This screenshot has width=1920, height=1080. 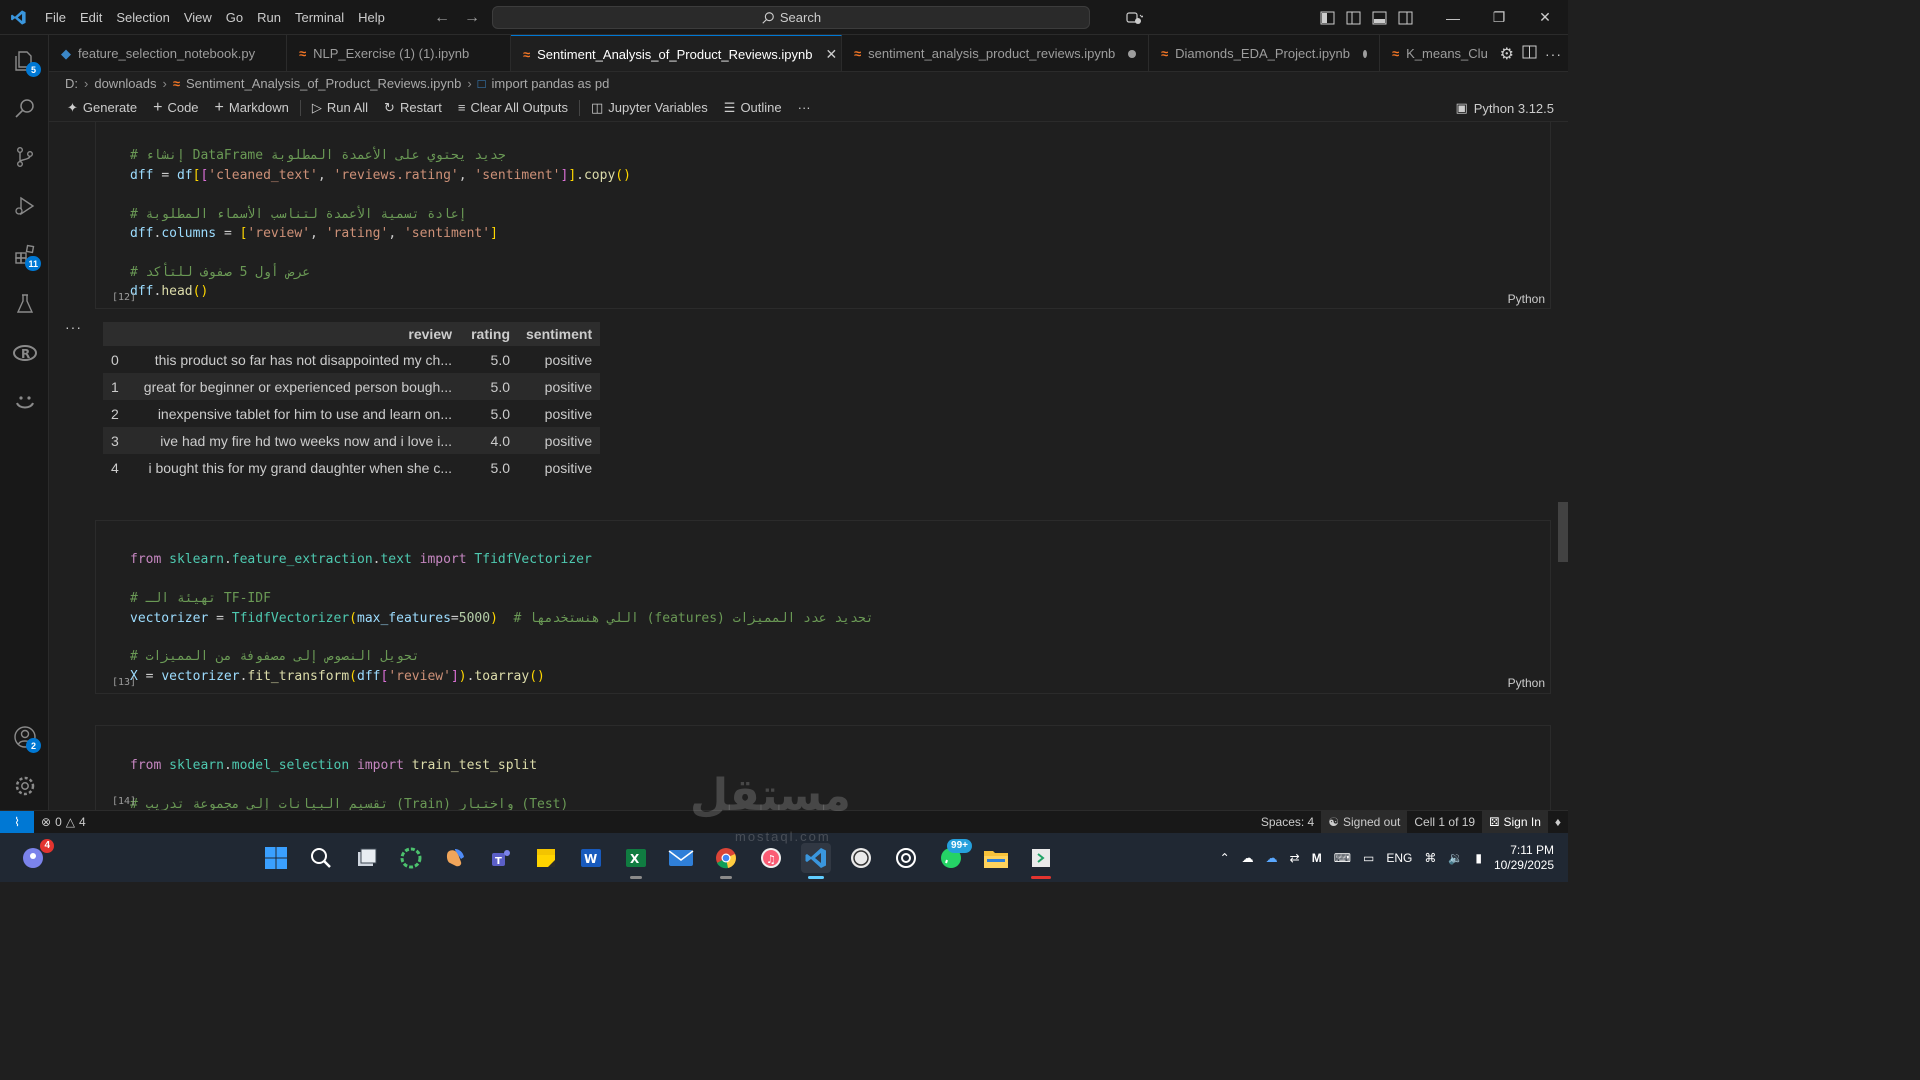 What do you see at coordinates (198, 17) in the screenshot?
I see `menu-view: View` at bounding box center [198, 17].